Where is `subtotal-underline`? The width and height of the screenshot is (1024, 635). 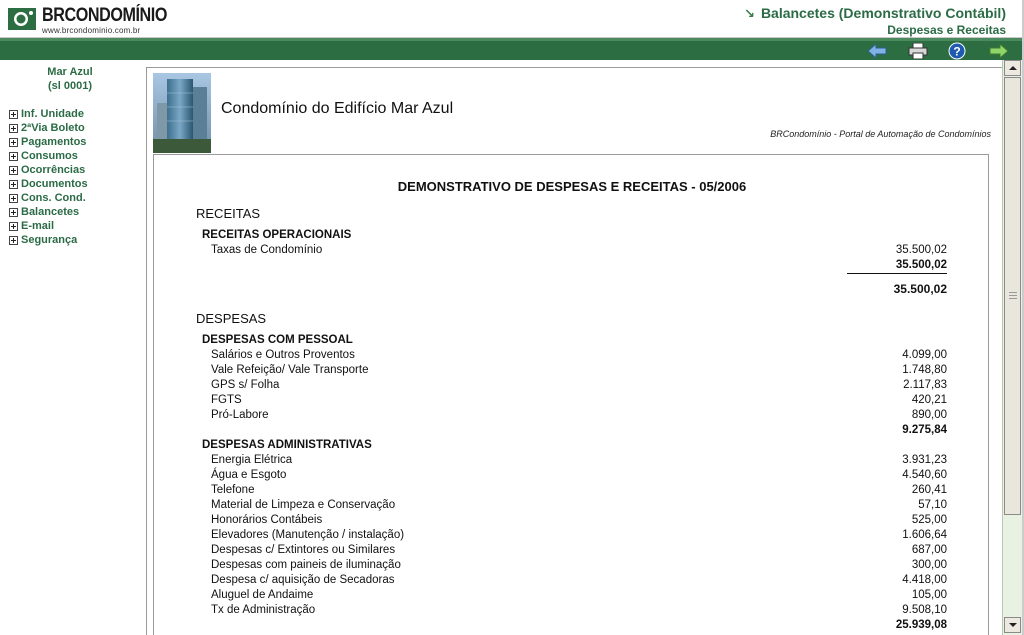
subtotal-underline is located at coordinates (897, 273).